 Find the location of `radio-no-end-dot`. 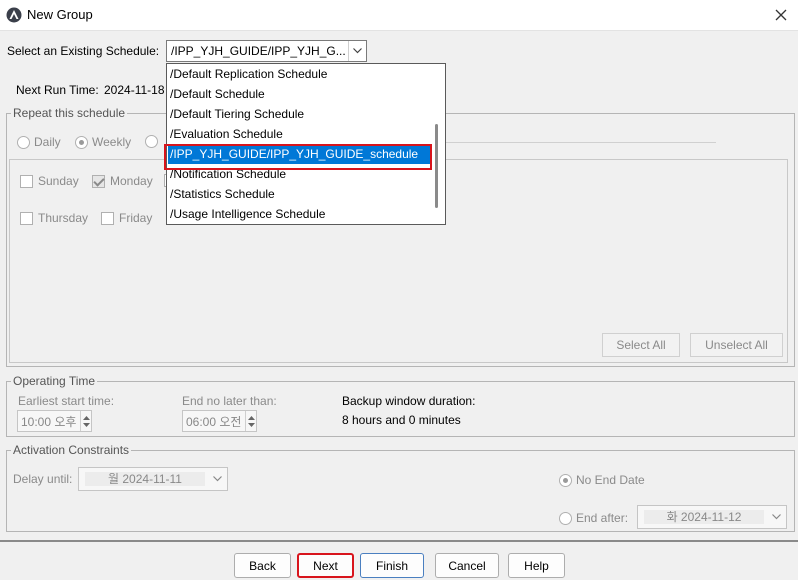

radio-no-end-dot is located at coordinates (565, 480).